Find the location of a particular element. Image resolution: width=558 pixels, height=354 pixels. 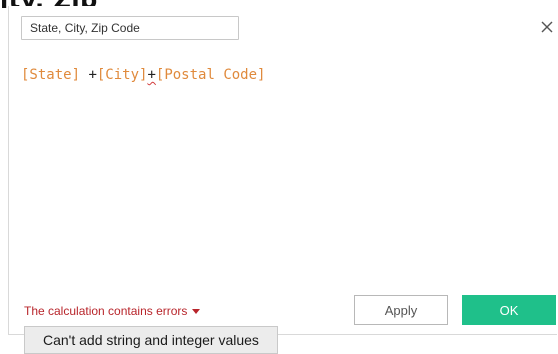

error-toggle: The calculation contains errors is located at coordinates (112, 311).